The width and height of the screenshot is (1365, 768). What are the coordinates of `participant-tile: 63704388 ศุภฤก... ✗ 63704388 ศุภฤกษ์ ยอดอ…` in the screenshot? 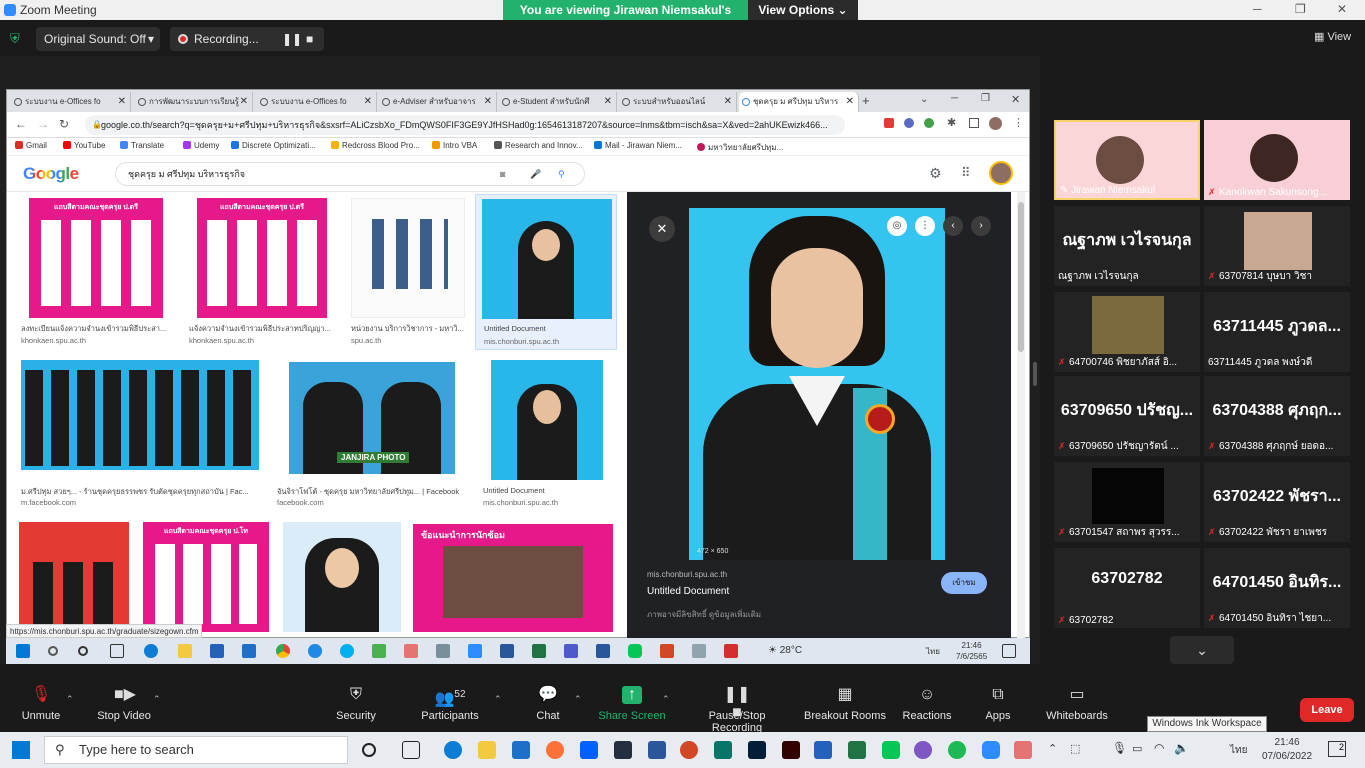 It's located at (1277, 416).